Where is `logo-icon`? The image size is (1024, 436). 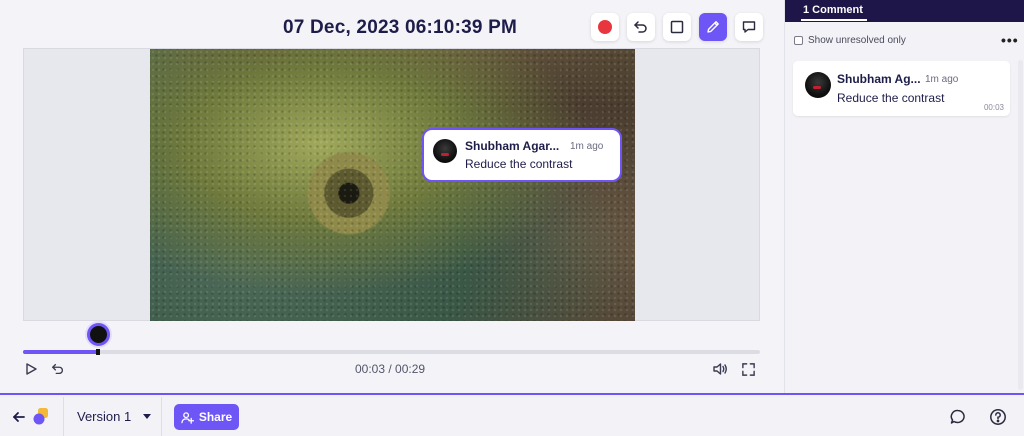 logo-icon is located at coordinates (40, 416).